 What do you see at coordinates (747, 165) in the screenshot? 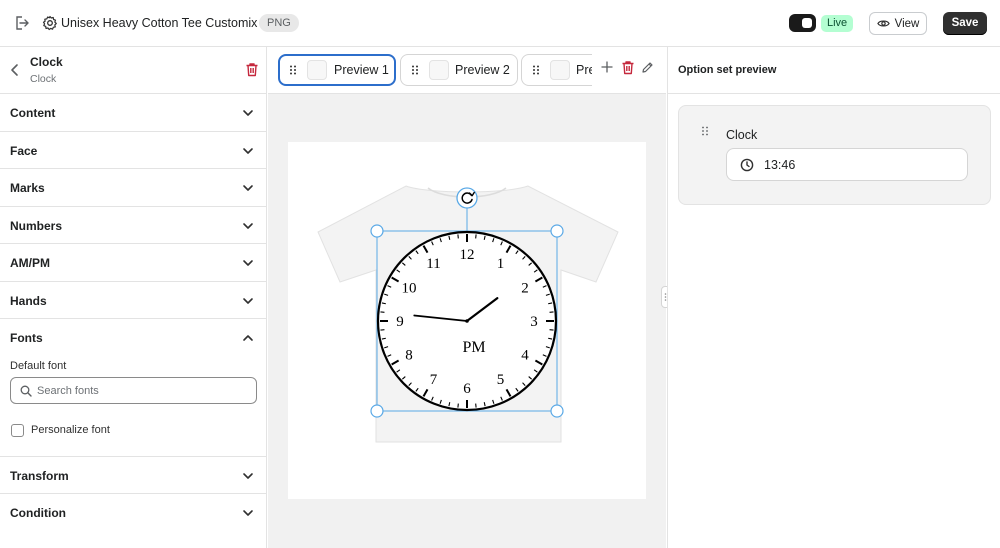
I see `clock-icon` at bounding box center [747, 165].